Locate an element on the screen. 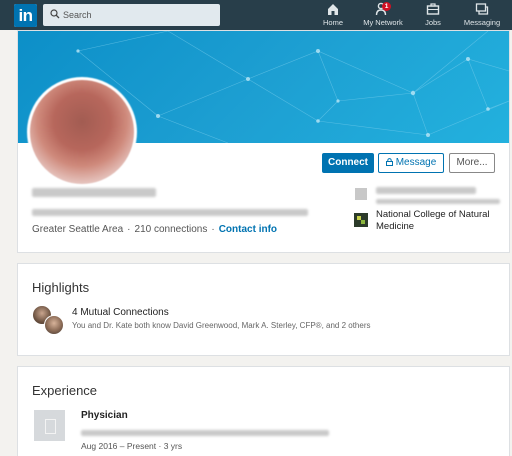  lock-icon is located at coordinates (389, 162).